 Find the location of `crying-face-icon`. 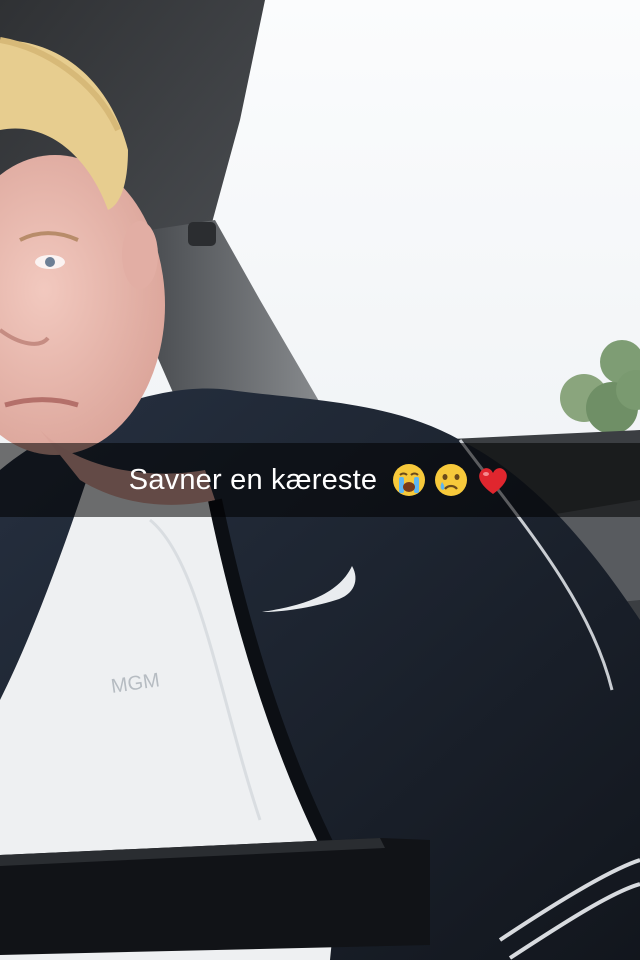

crying-face-icon is located at coordinates (451, 480).